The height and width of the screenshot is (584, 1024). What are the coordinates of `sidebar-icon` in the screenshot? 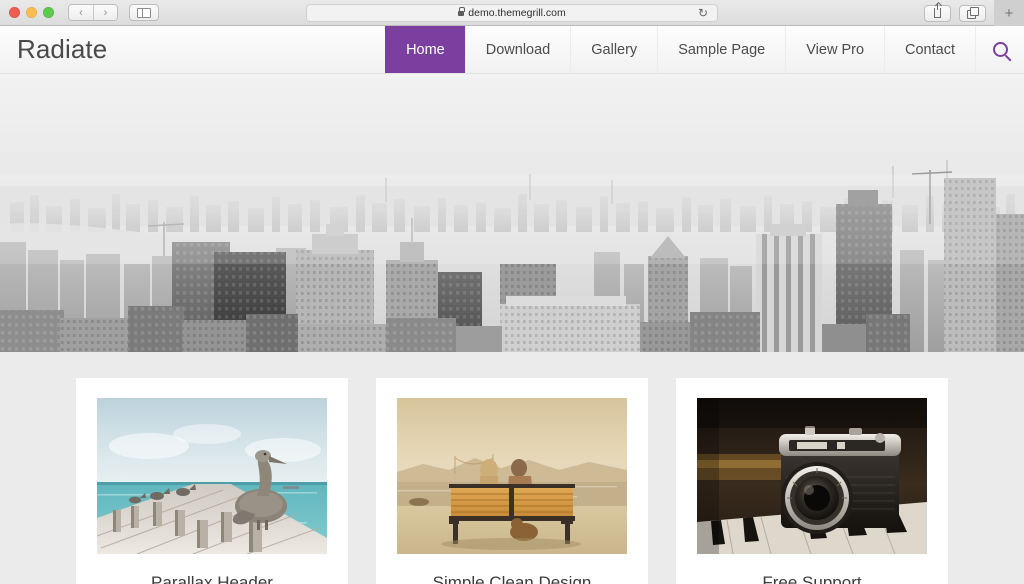 It's located at (144, 12).